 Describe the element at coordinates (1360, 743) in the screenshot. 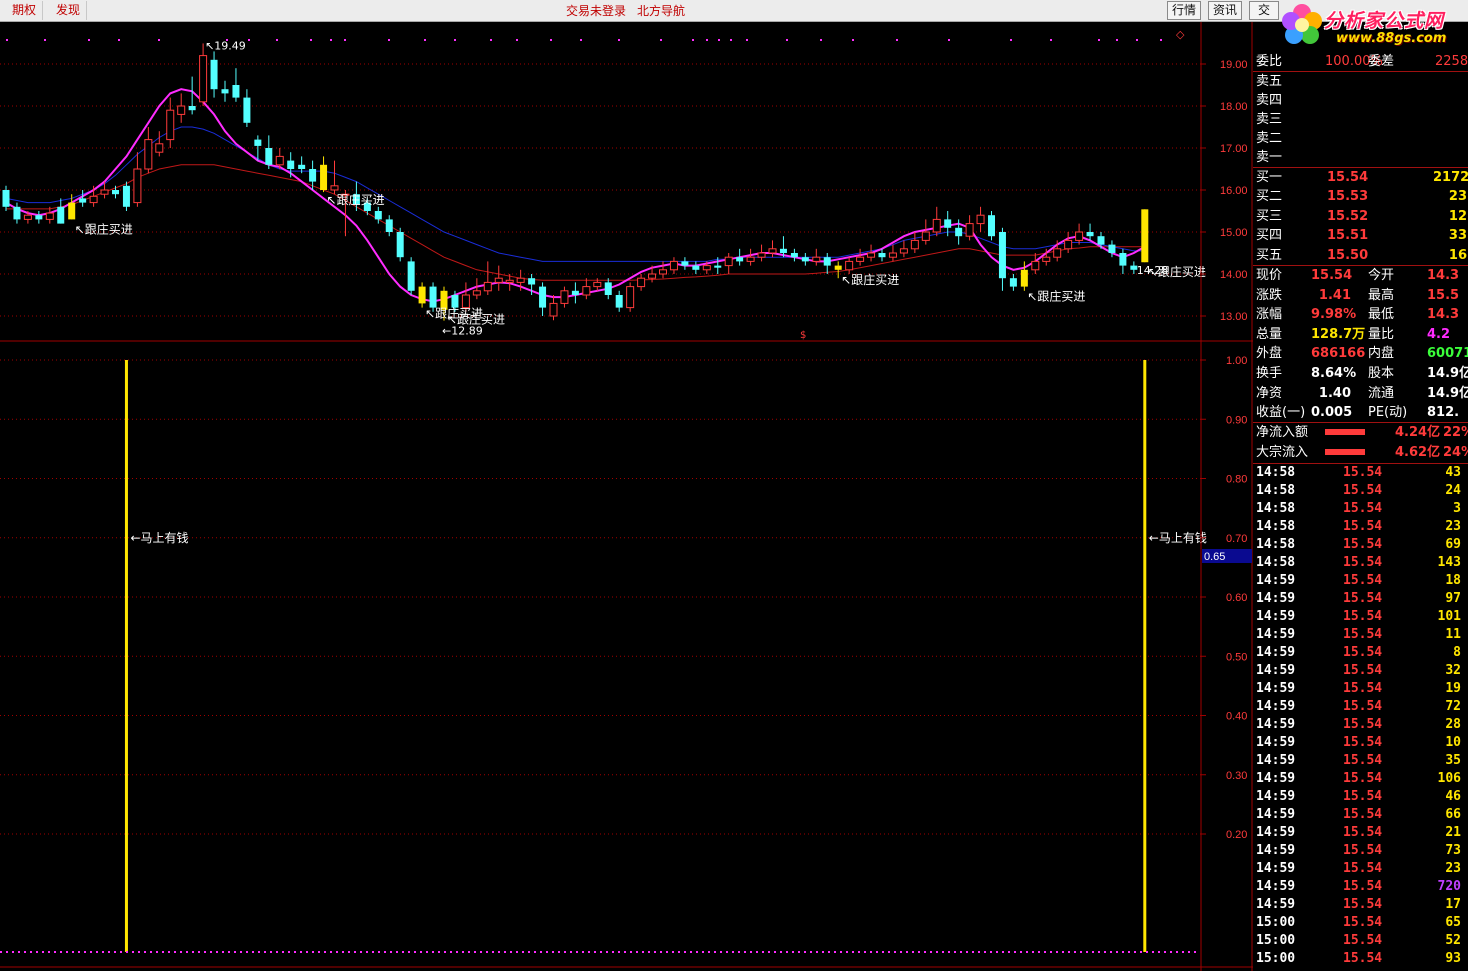

I see `tick-row: 14:59 15.54 10` at that location.